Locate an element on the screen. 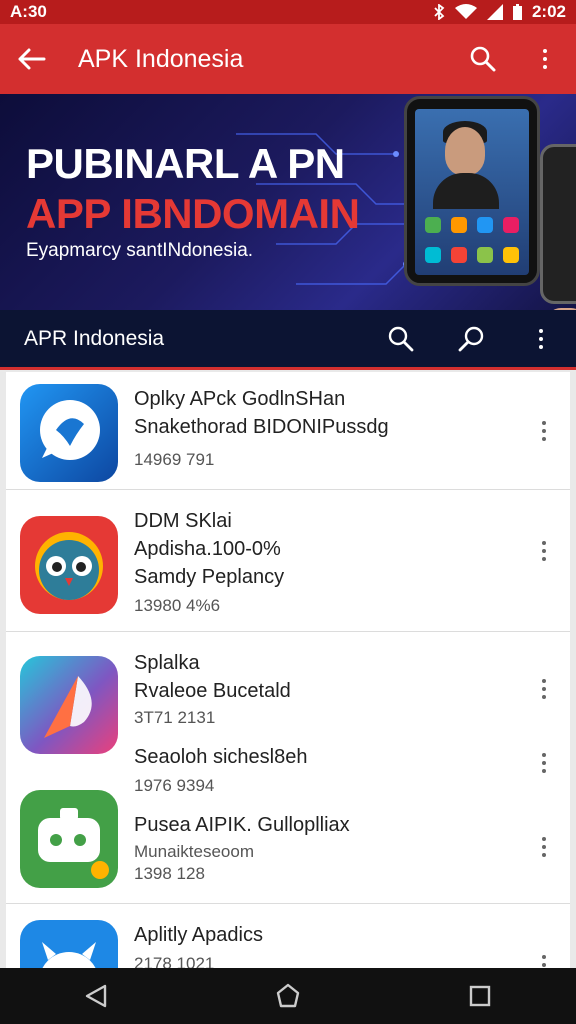 The height and width of the screenshot is (1024, 576). banner-headline-2: APP IBNDOMAIN is located at coordinates (193, 213).